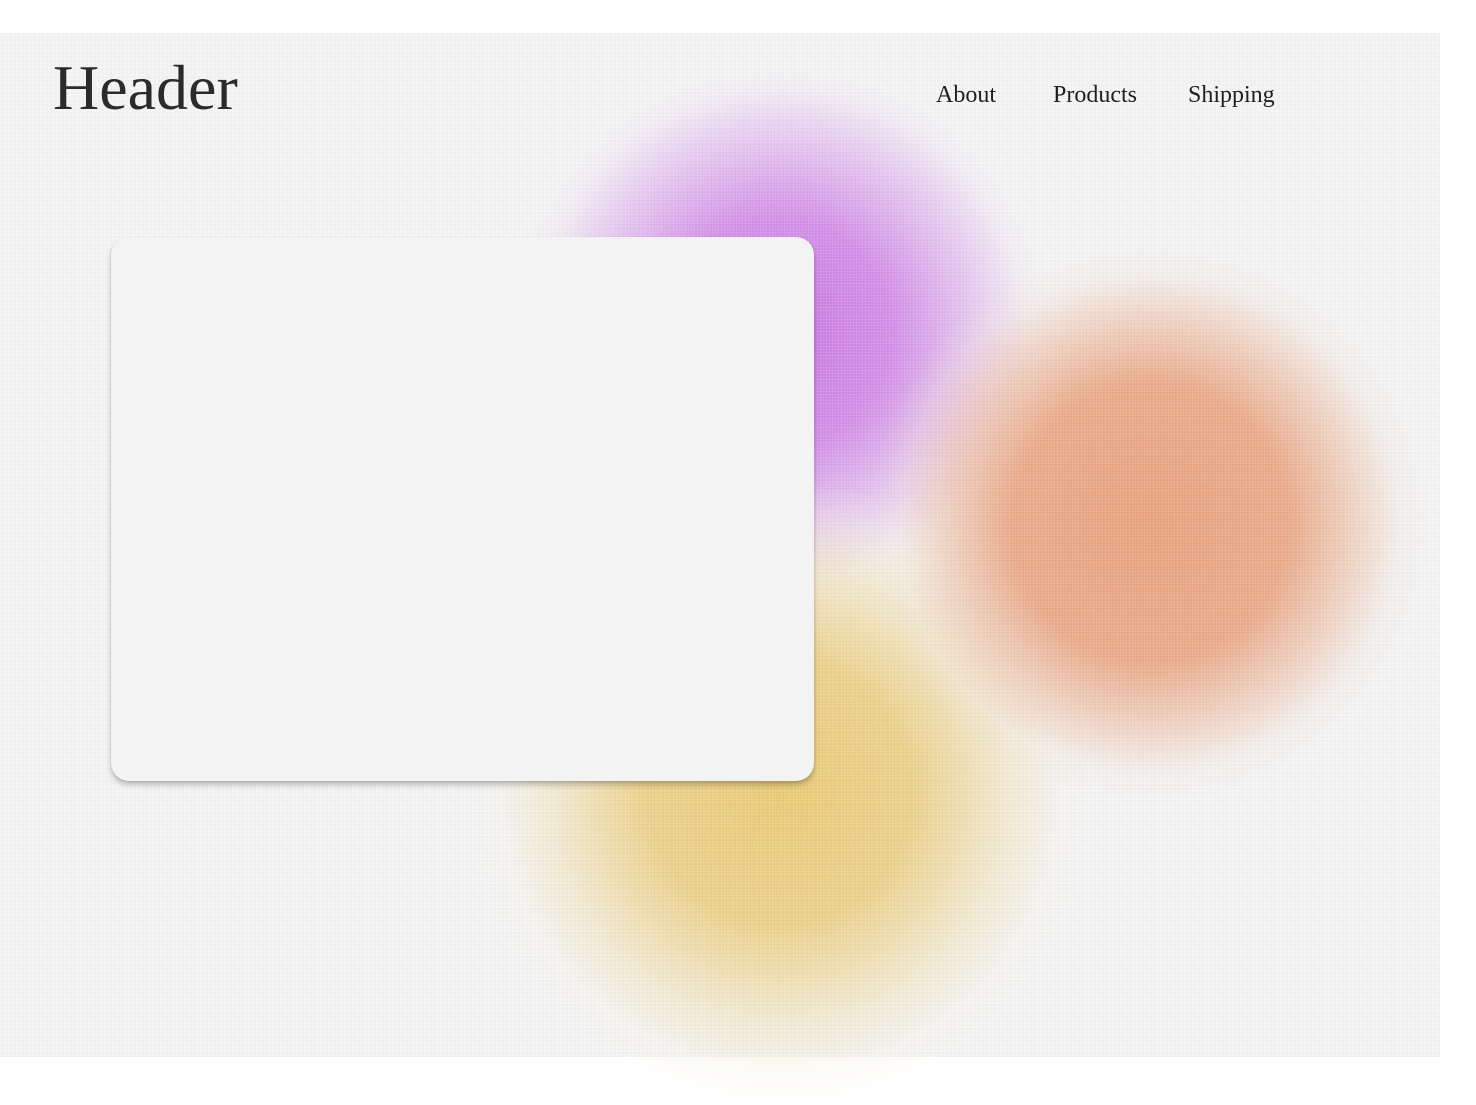 This screenshot has width=1476, height=1105. What do you see at coordinates (1095, 95) in the screenshot?
I see `nav-link-products: Products` at bounding box center [1095, 95].